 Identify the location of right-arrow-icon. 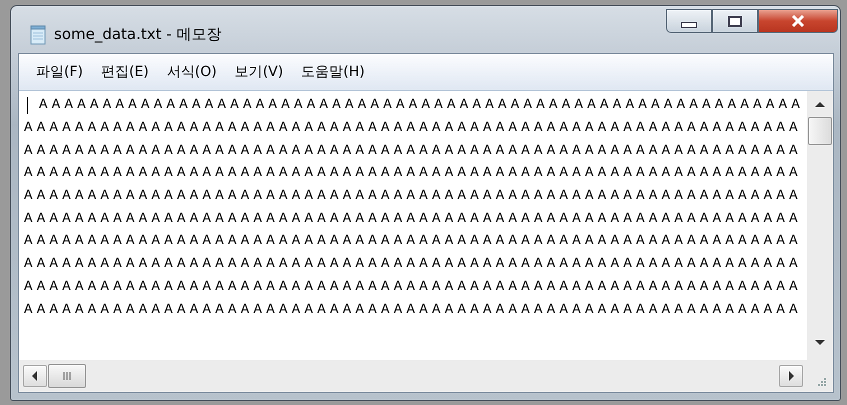
(791, 376).